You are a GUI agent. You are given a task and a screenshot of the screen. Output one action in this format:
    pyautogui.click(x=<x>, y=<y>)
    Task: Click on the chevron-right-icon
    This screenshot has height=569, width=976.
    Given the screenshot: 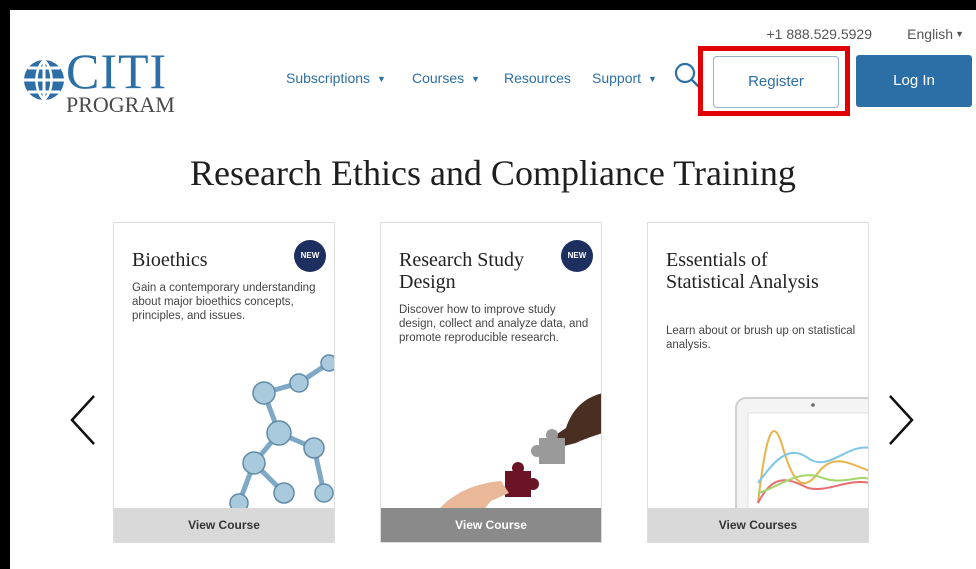 What is the action you would take?
    pyautogui.click(x=901, y=420)
    